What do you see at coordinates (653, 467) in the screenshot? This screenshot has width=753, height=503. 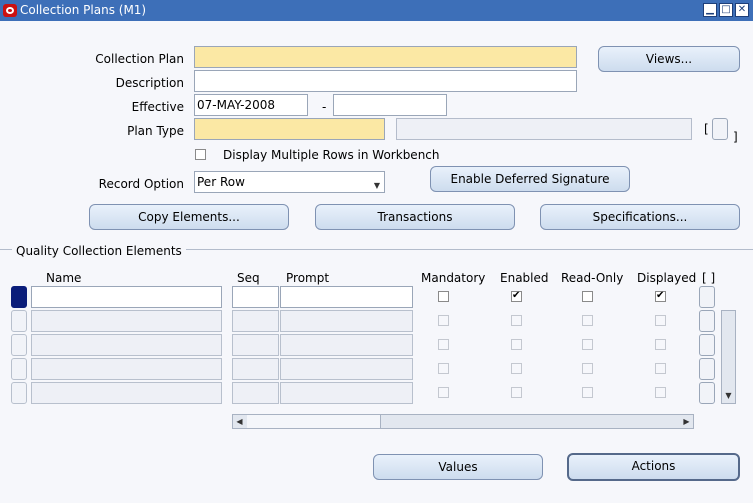 I see `actions-button: Actions` at bounding box center [653, 467].